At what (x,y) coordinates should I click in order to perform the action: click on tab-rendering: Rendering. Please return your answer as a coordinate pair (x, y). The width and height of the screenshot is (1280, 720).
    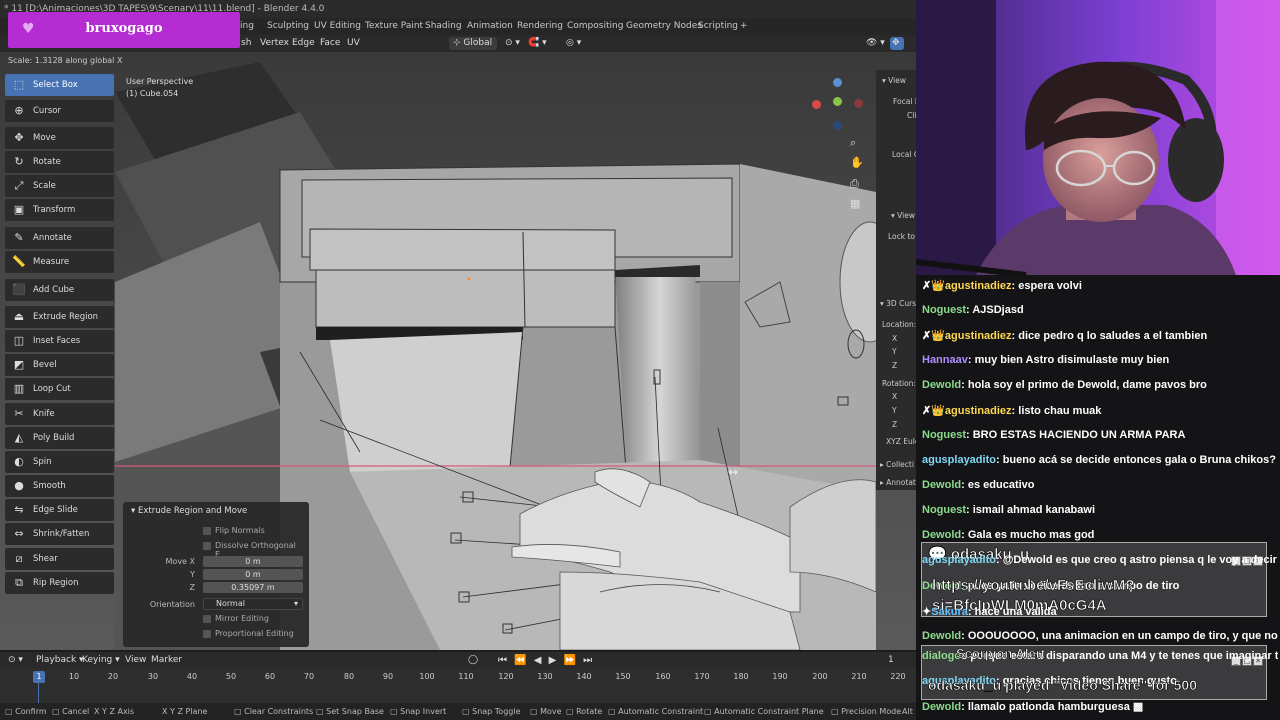
    Looking at the image, I should click on (540, 26).